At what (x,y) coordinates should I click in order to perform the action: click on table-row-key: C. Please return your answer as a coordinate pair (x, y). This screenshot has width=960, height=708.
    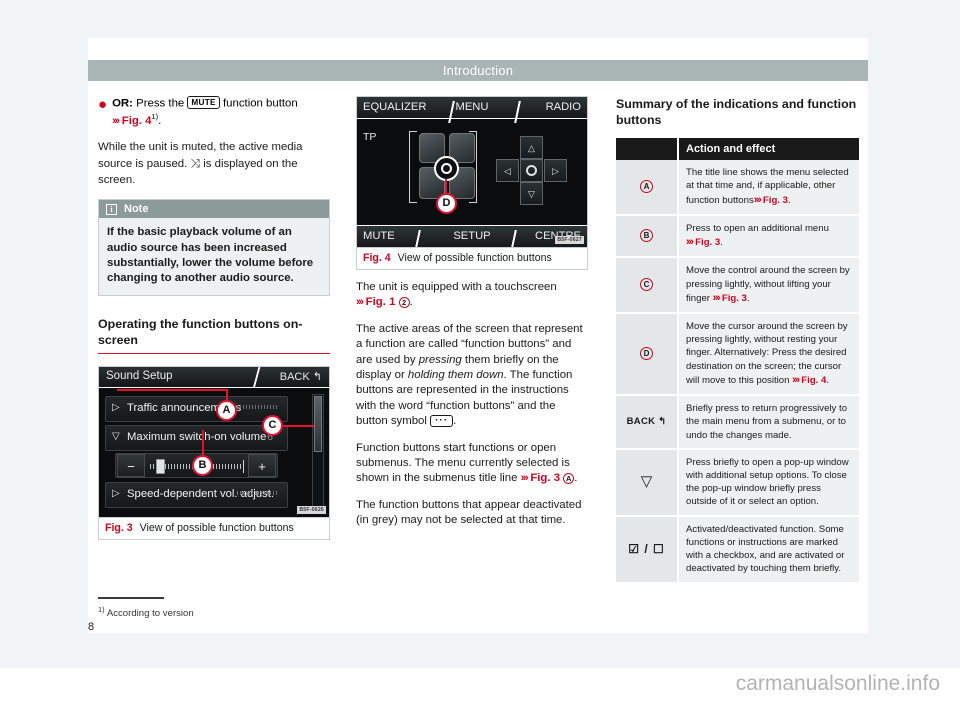
    Looking at the image, I should click on (647, 285).